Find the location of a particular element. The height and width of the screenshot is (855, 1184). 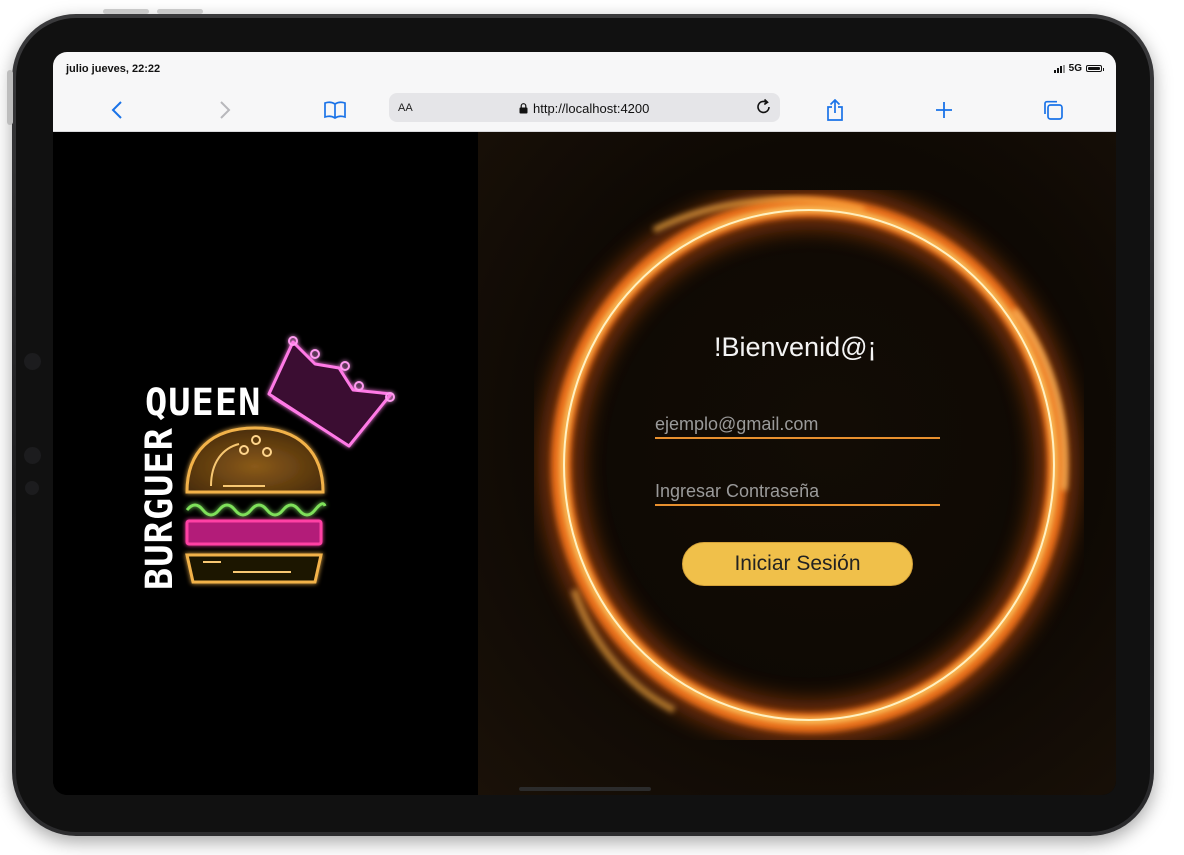

status-time: julio jueves, 22:22 is located at coordinates (113, 69).